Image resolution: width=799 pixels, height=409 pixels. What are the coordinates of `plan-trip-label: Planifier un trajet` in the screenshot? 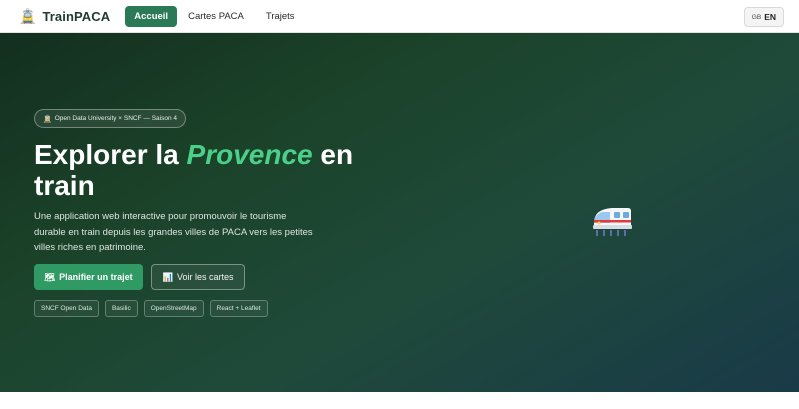 It's located at (96, 277).